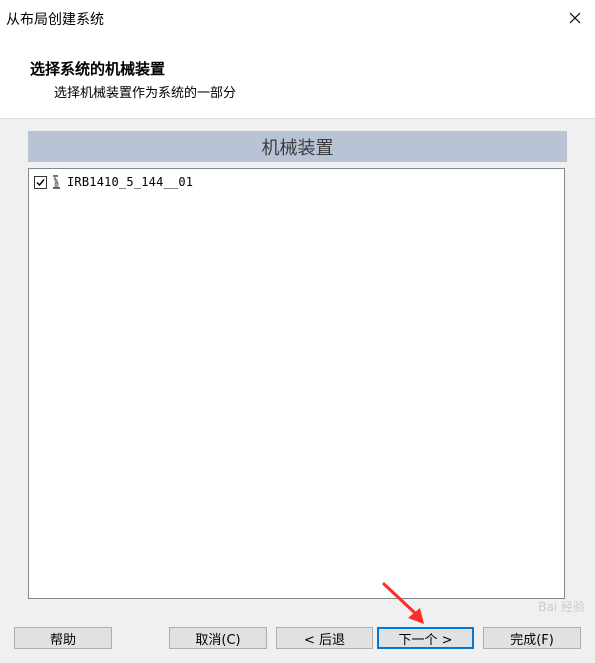  I want to click on annotation-arrow-icon, so click(403, 603).